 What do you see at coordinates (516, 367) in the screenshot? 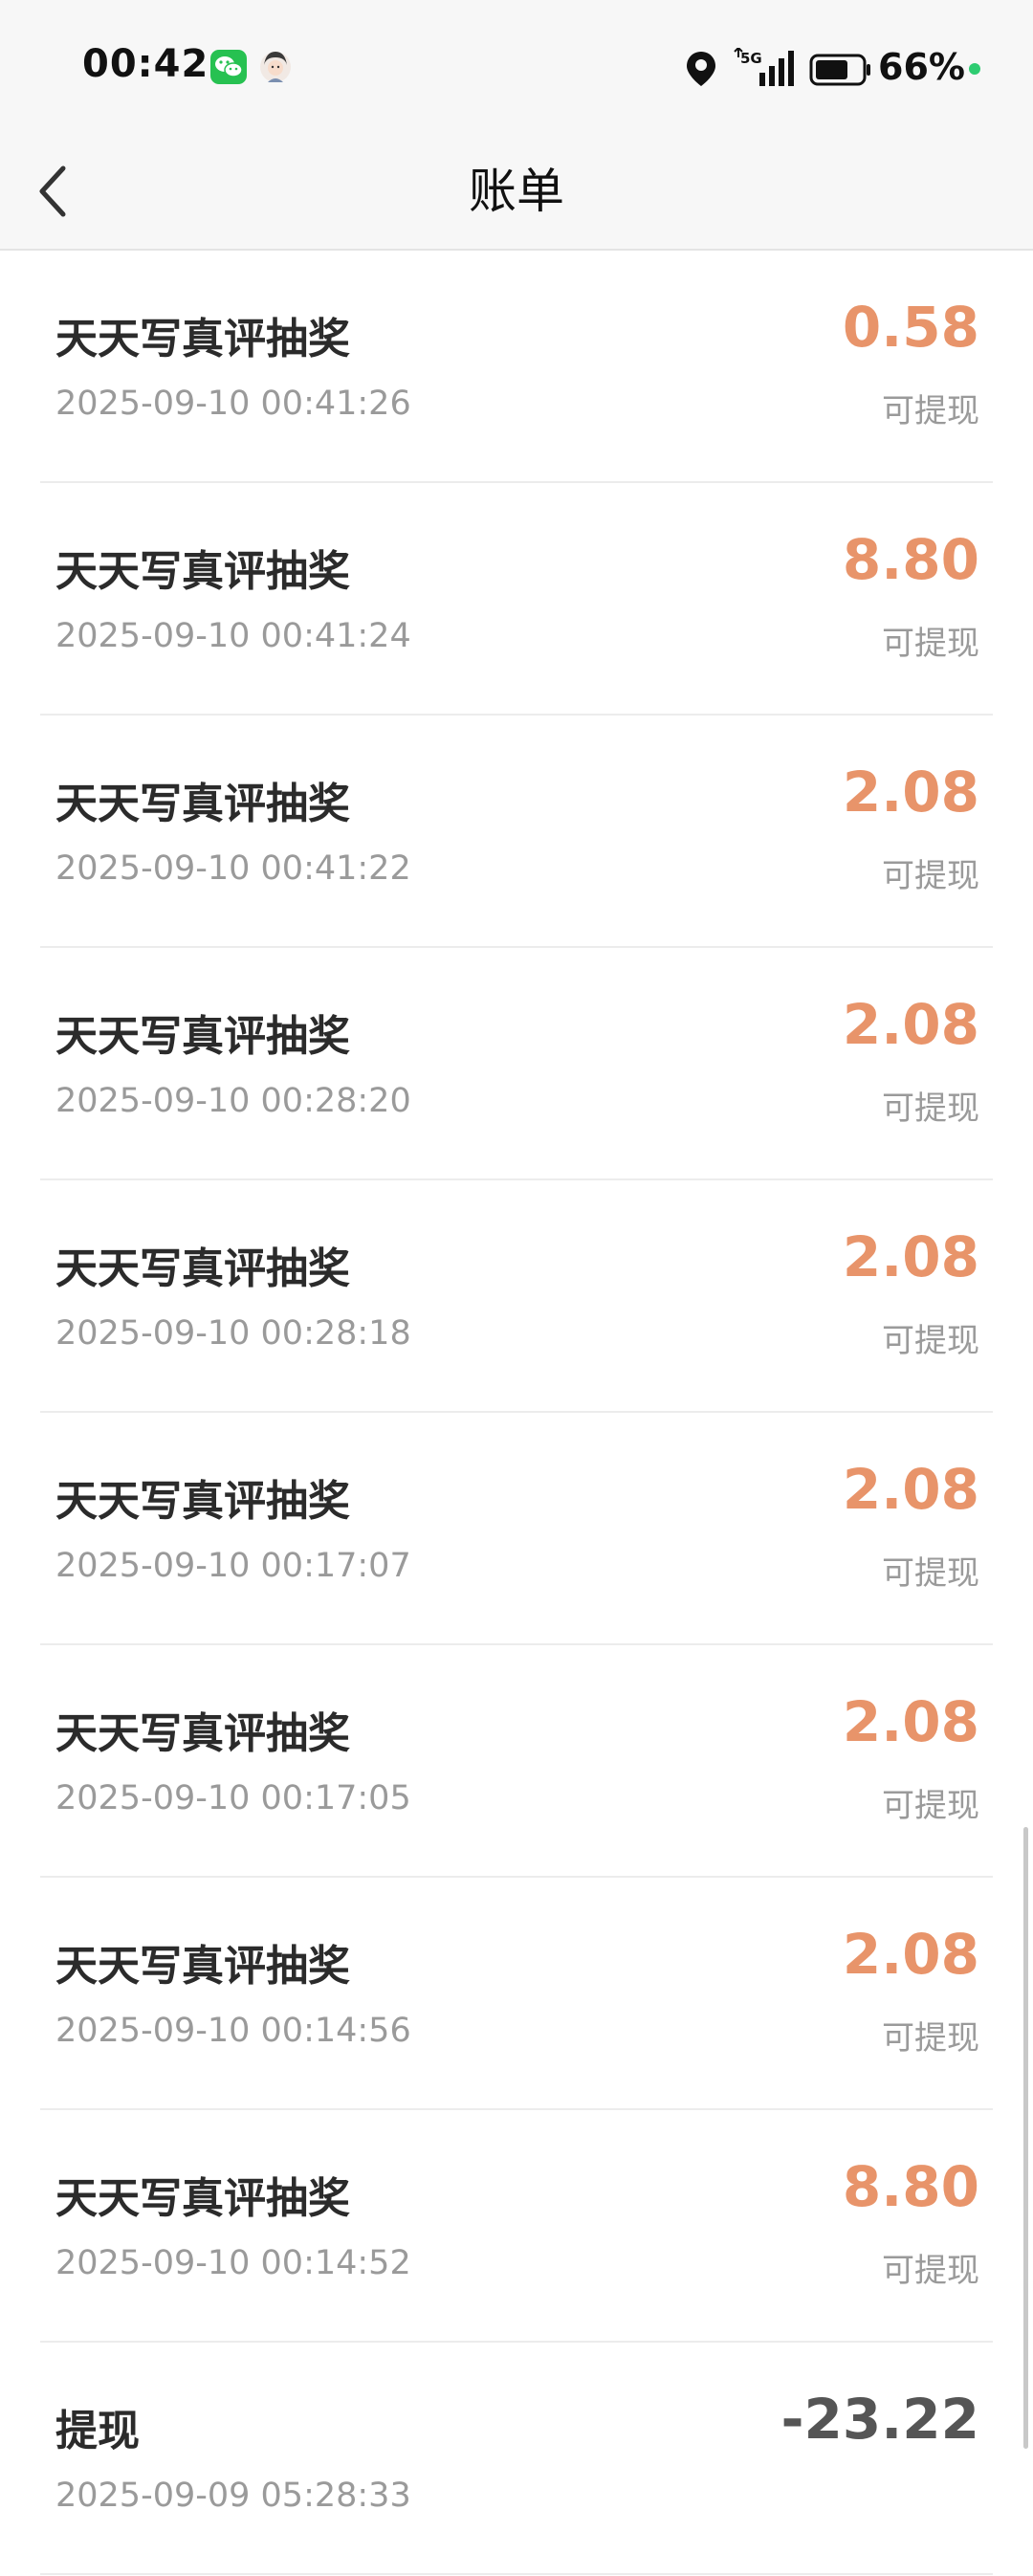
I see `bill-item: 天天写真评抽奖 2025-09-10 00:41:26 0.58 可提现` at bounding box center [516, 367].